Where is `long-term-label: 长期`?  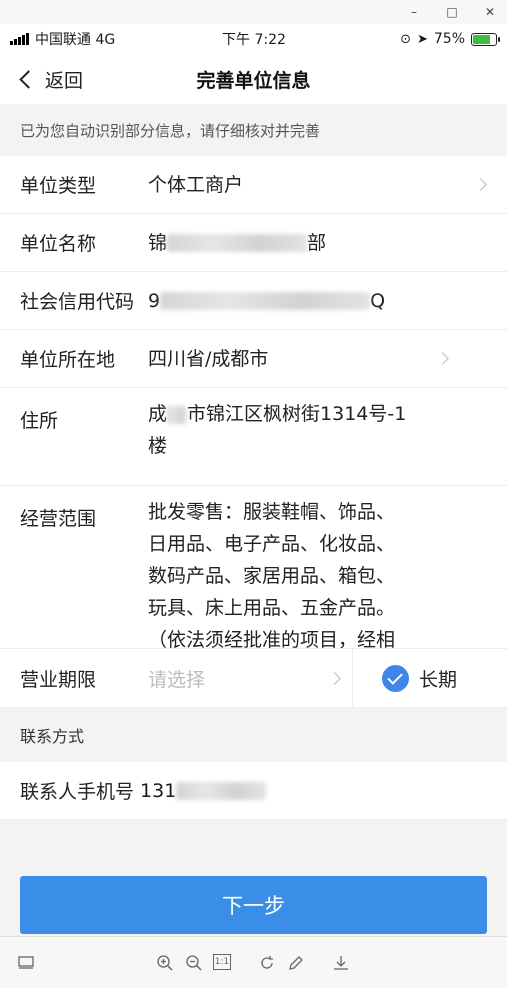
long-term-label: 长期 is located at coordinates (438, 679).